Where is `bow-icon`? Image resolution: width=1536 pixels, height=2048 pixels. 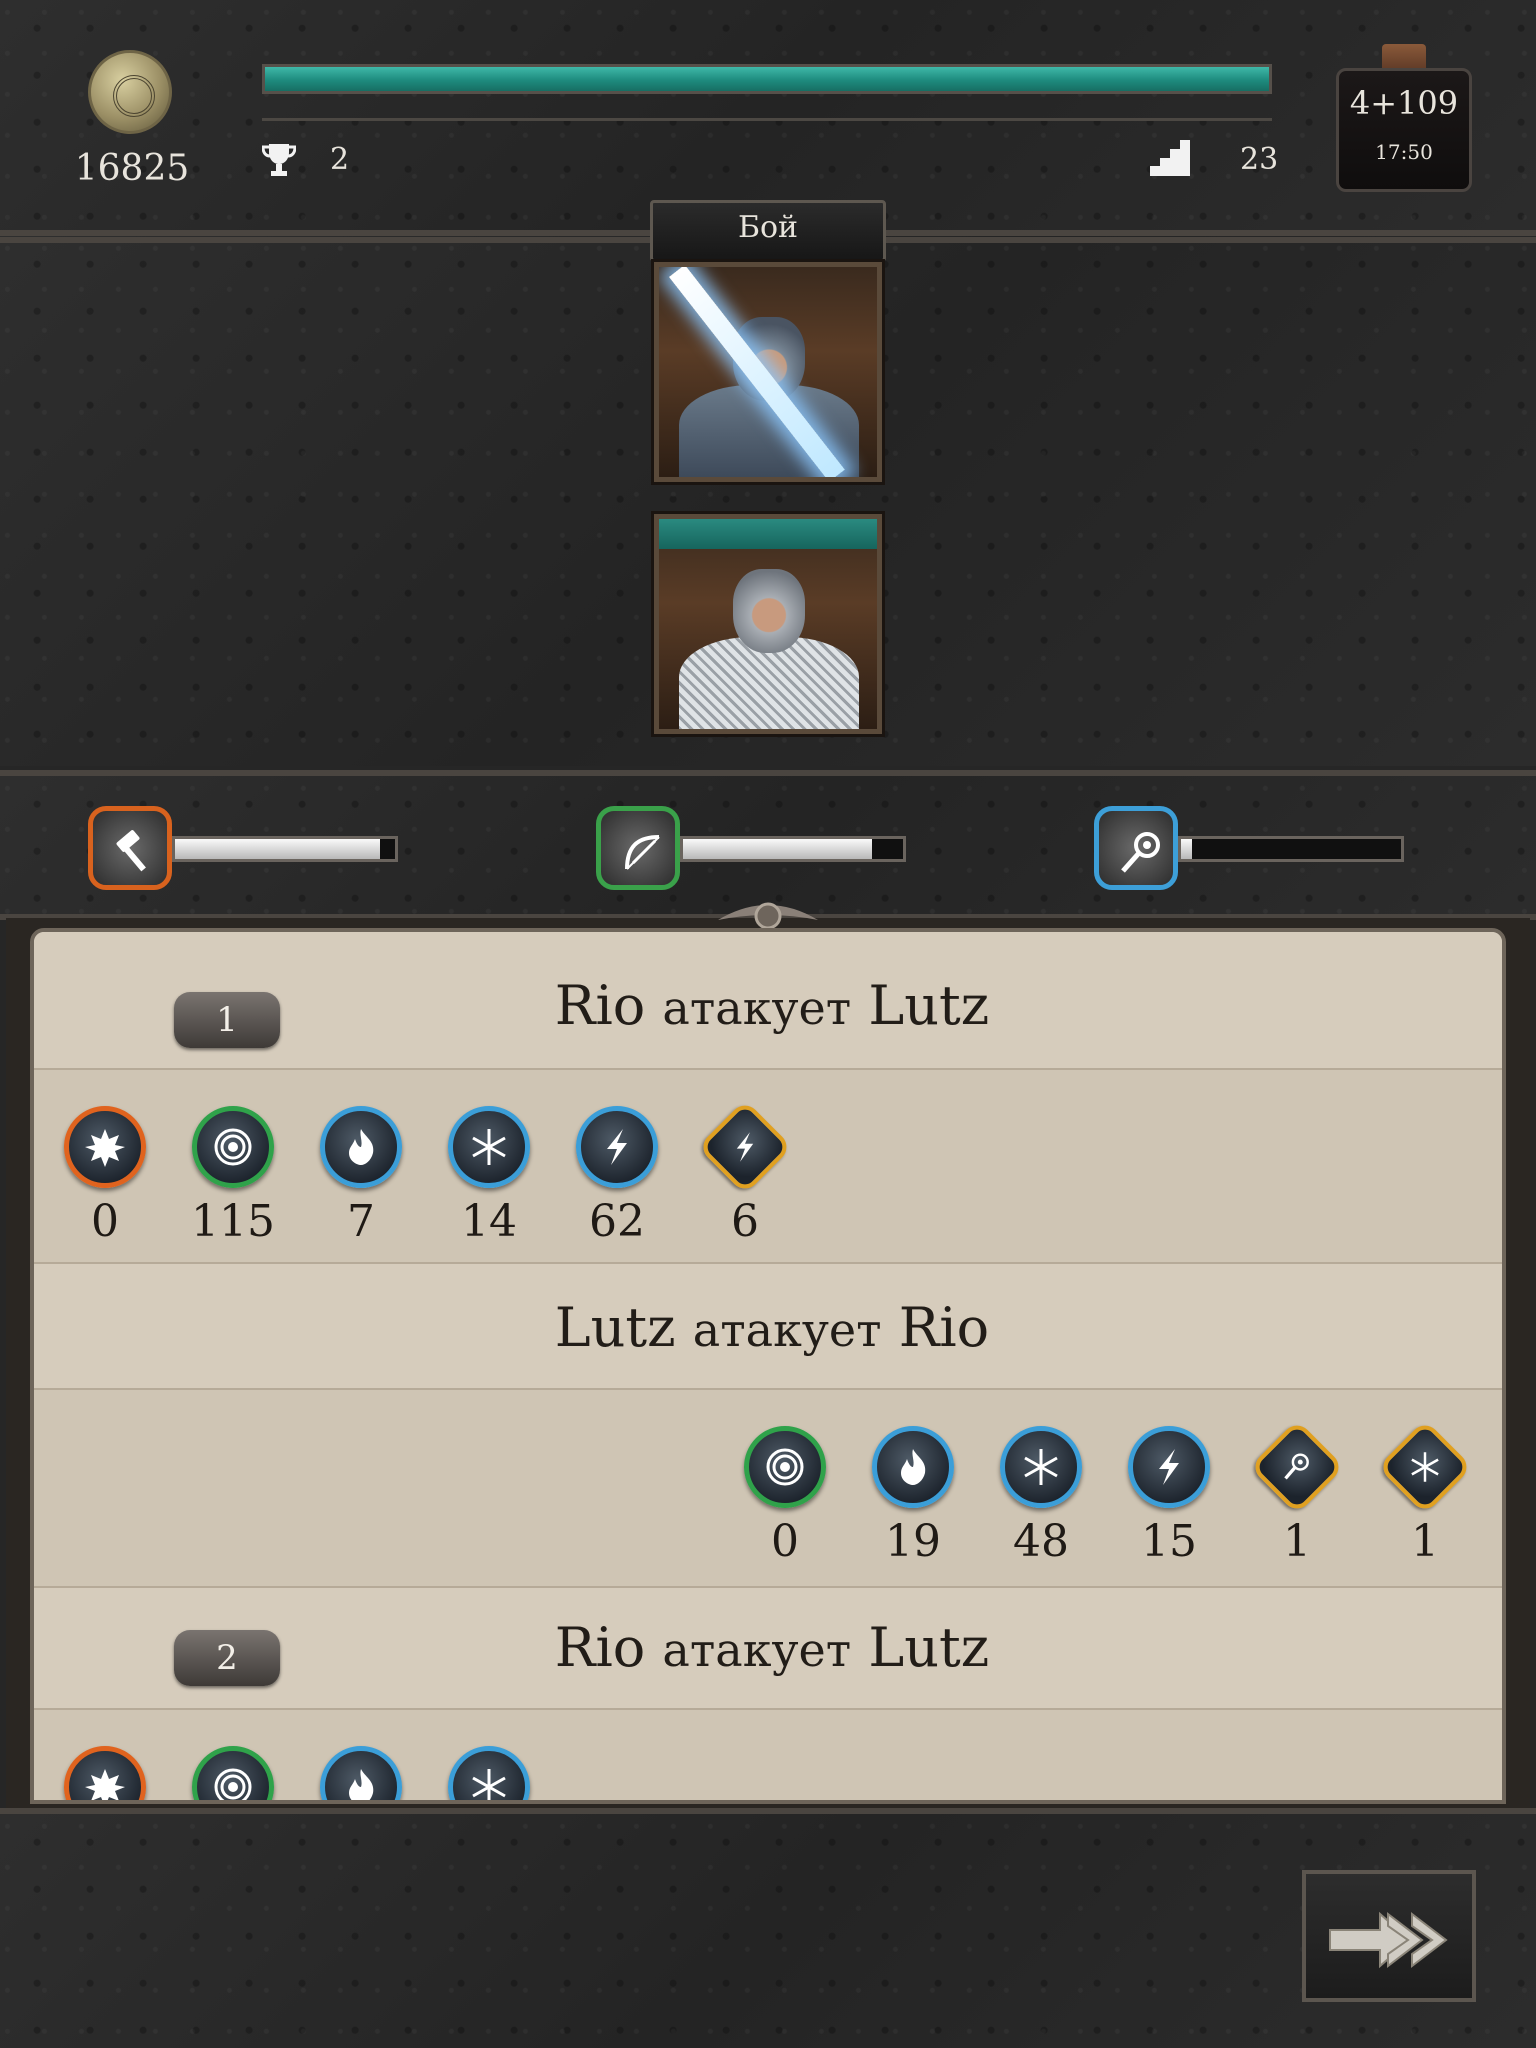
bow-icon is located at coordinates (638, 848).